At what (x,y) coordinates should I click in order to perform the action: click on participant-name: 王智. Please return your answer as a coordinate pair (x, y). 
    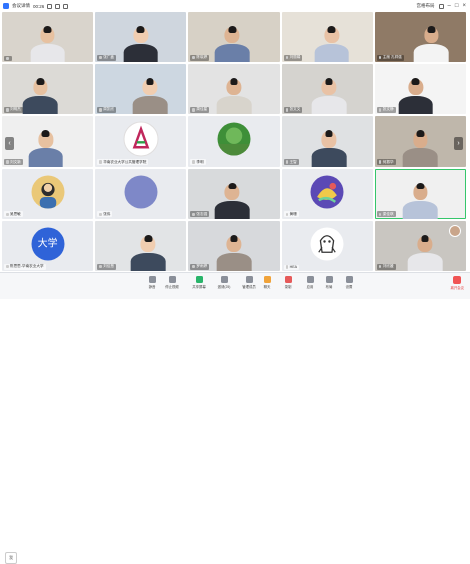
    Looking at the image, I should click on (293, 161).